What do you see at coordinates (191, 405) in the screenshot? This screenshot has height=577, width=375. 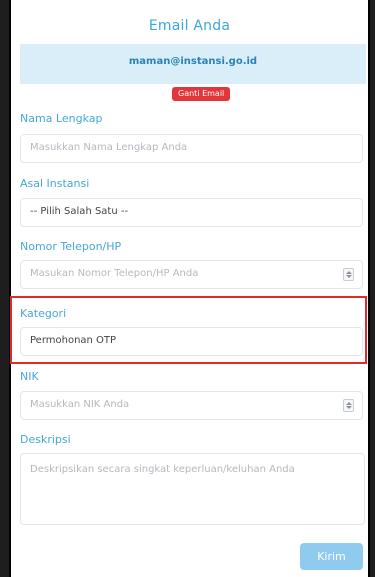 I see `nik-input: Masukkan NIK Anda` at bounding box center [191, 405].